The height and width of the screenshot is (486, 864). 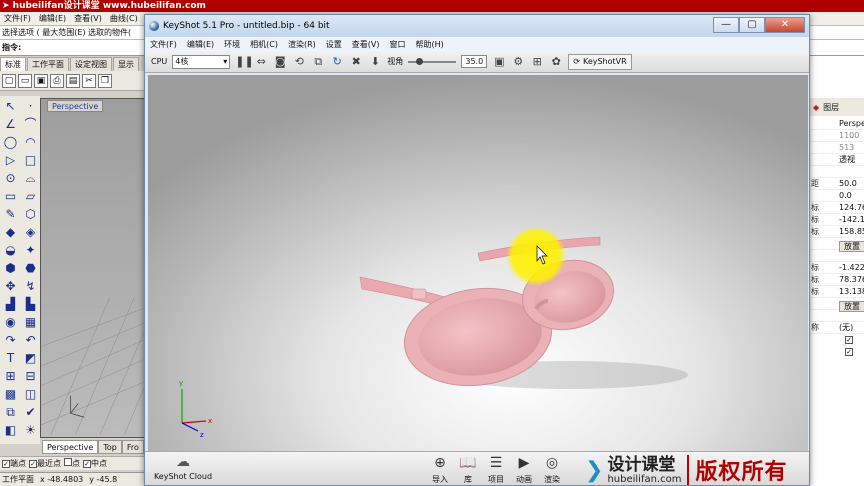 I want to click on tool-icon: ⊞, so click(x=10, y=376).